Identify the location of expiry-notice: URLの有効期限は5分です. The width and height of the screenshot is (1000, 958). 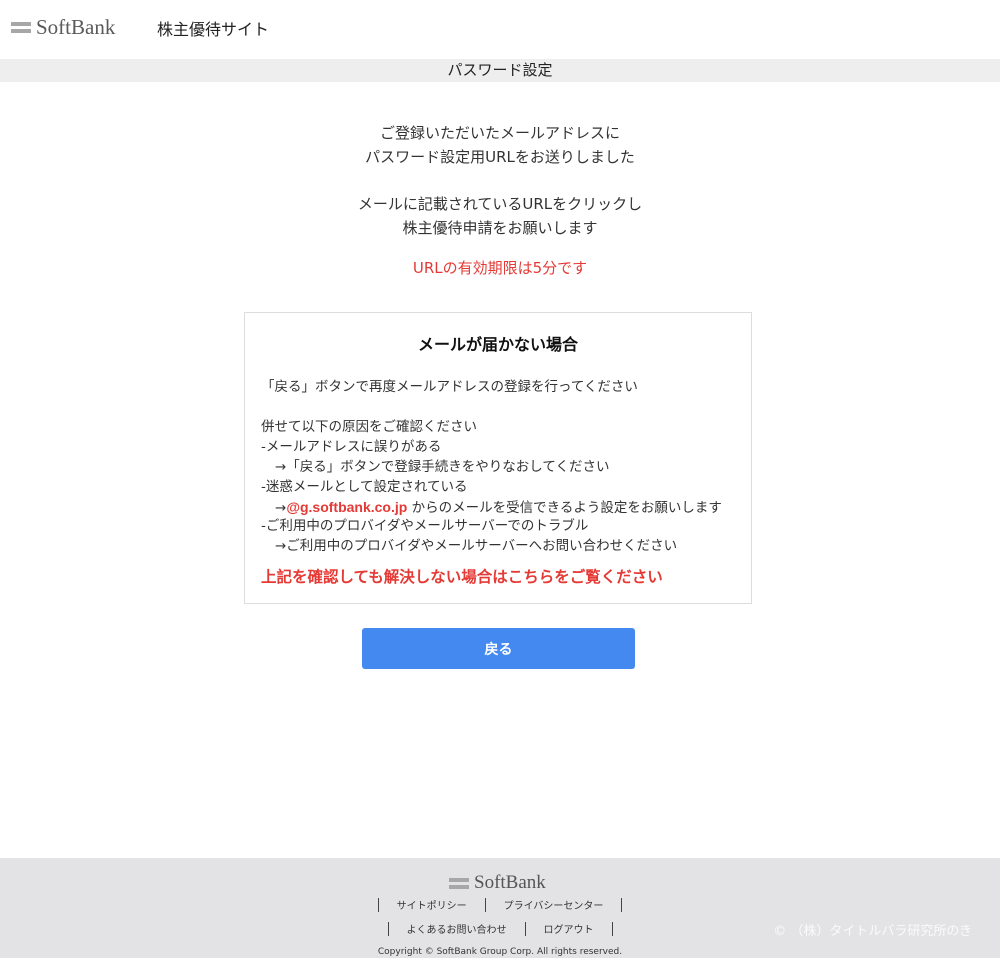
(500, 268).